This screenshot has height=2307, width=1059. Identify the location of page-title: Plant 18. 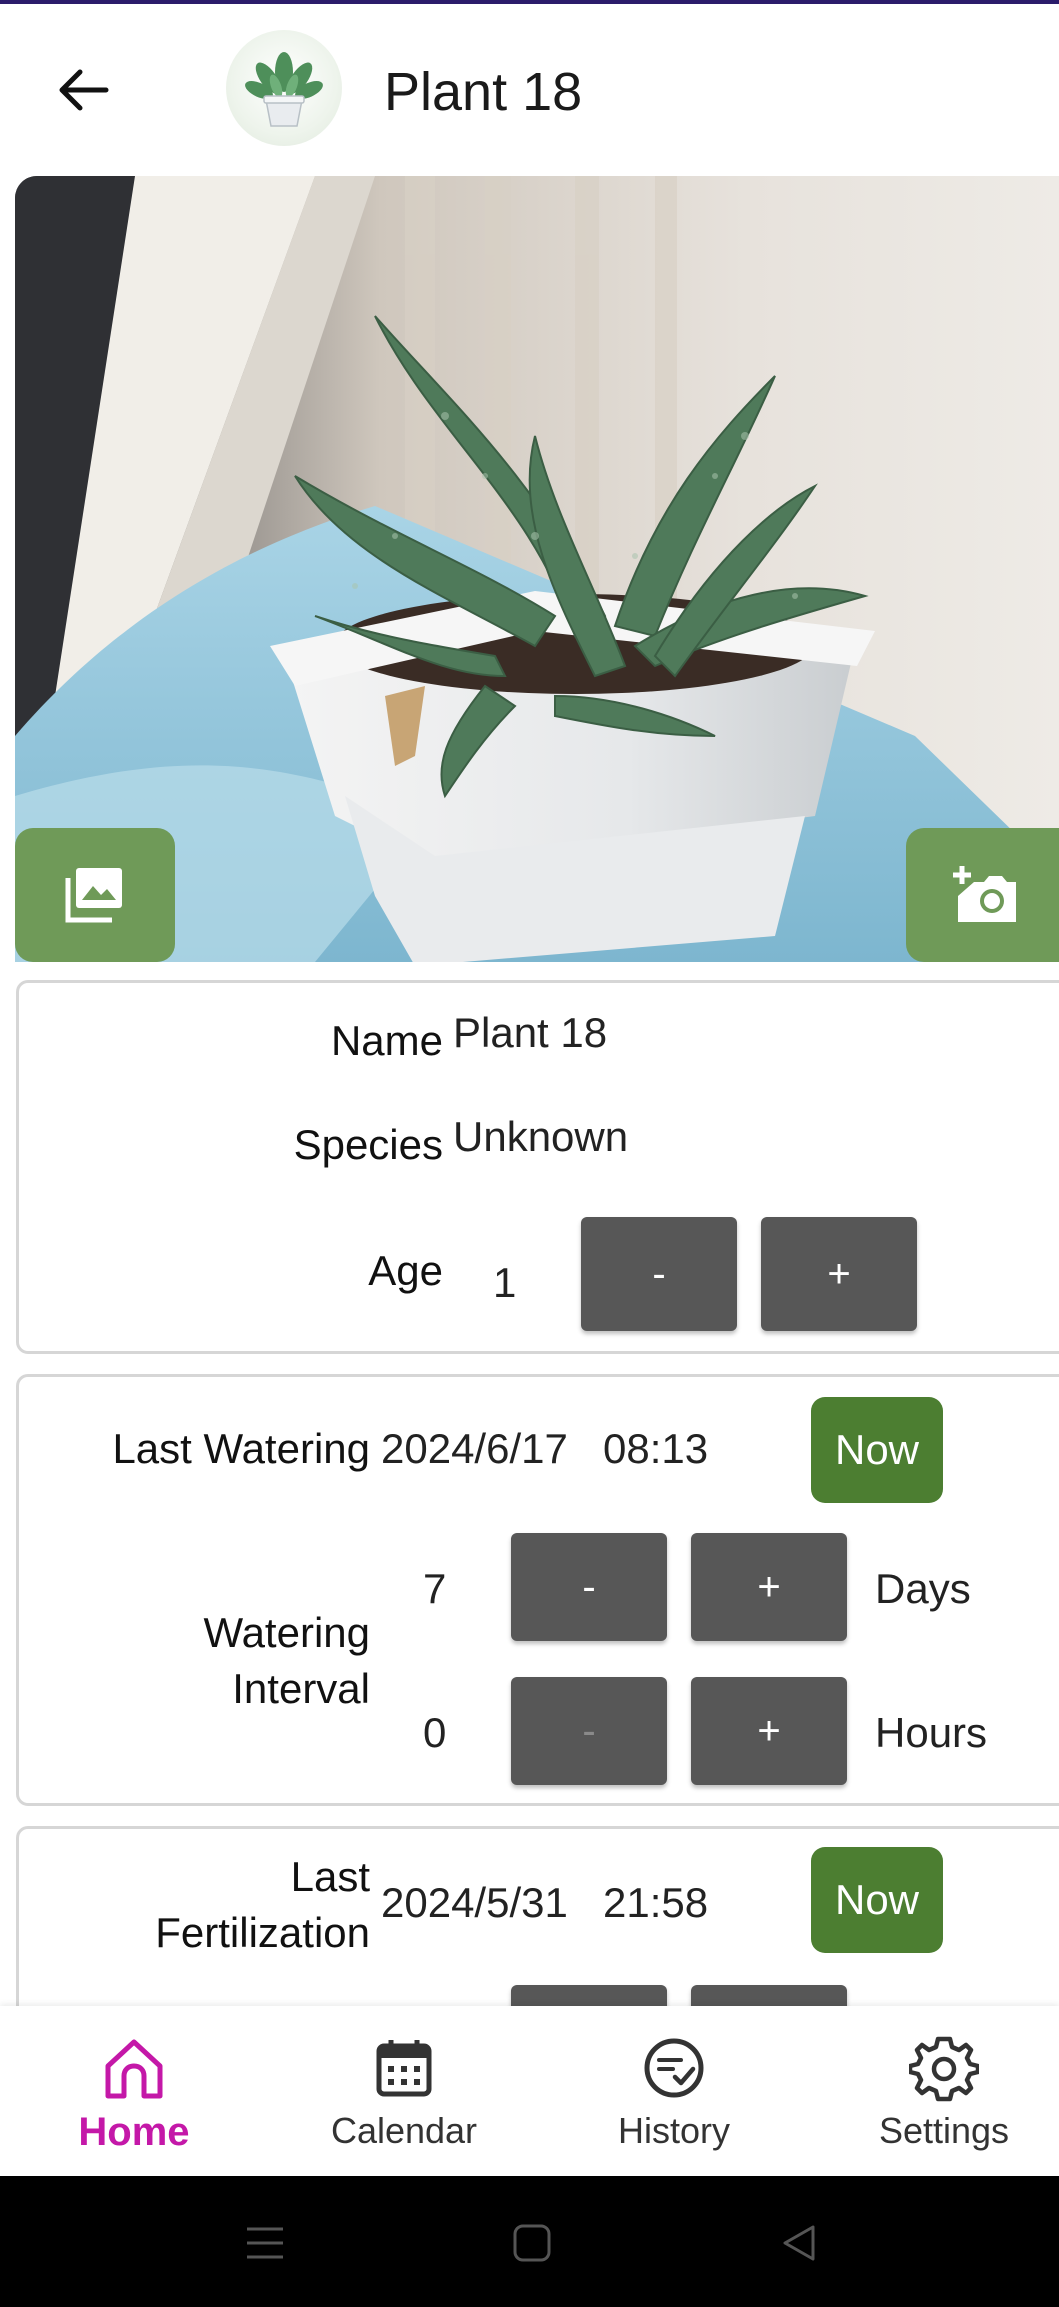
(483, 92).